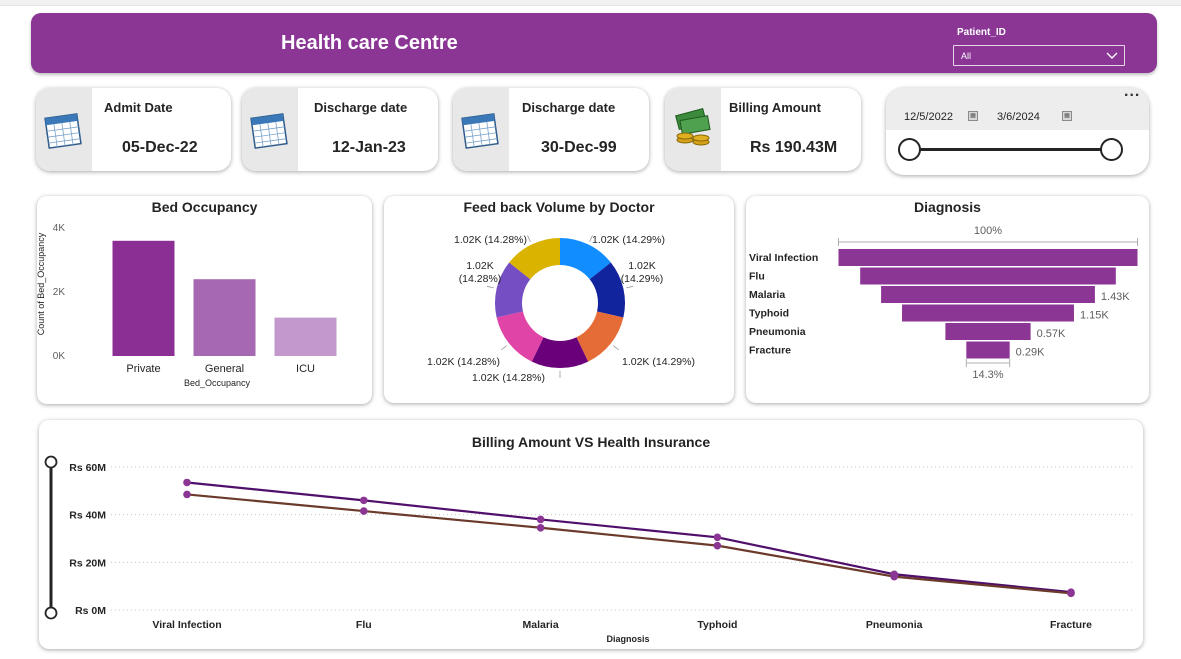 This screenshot has width=1181, height=659. What do you see at coordinates (928, 117) in the screenshot?
I see `start-date-input: 12/5/2022` at bounding box center [928, 117].